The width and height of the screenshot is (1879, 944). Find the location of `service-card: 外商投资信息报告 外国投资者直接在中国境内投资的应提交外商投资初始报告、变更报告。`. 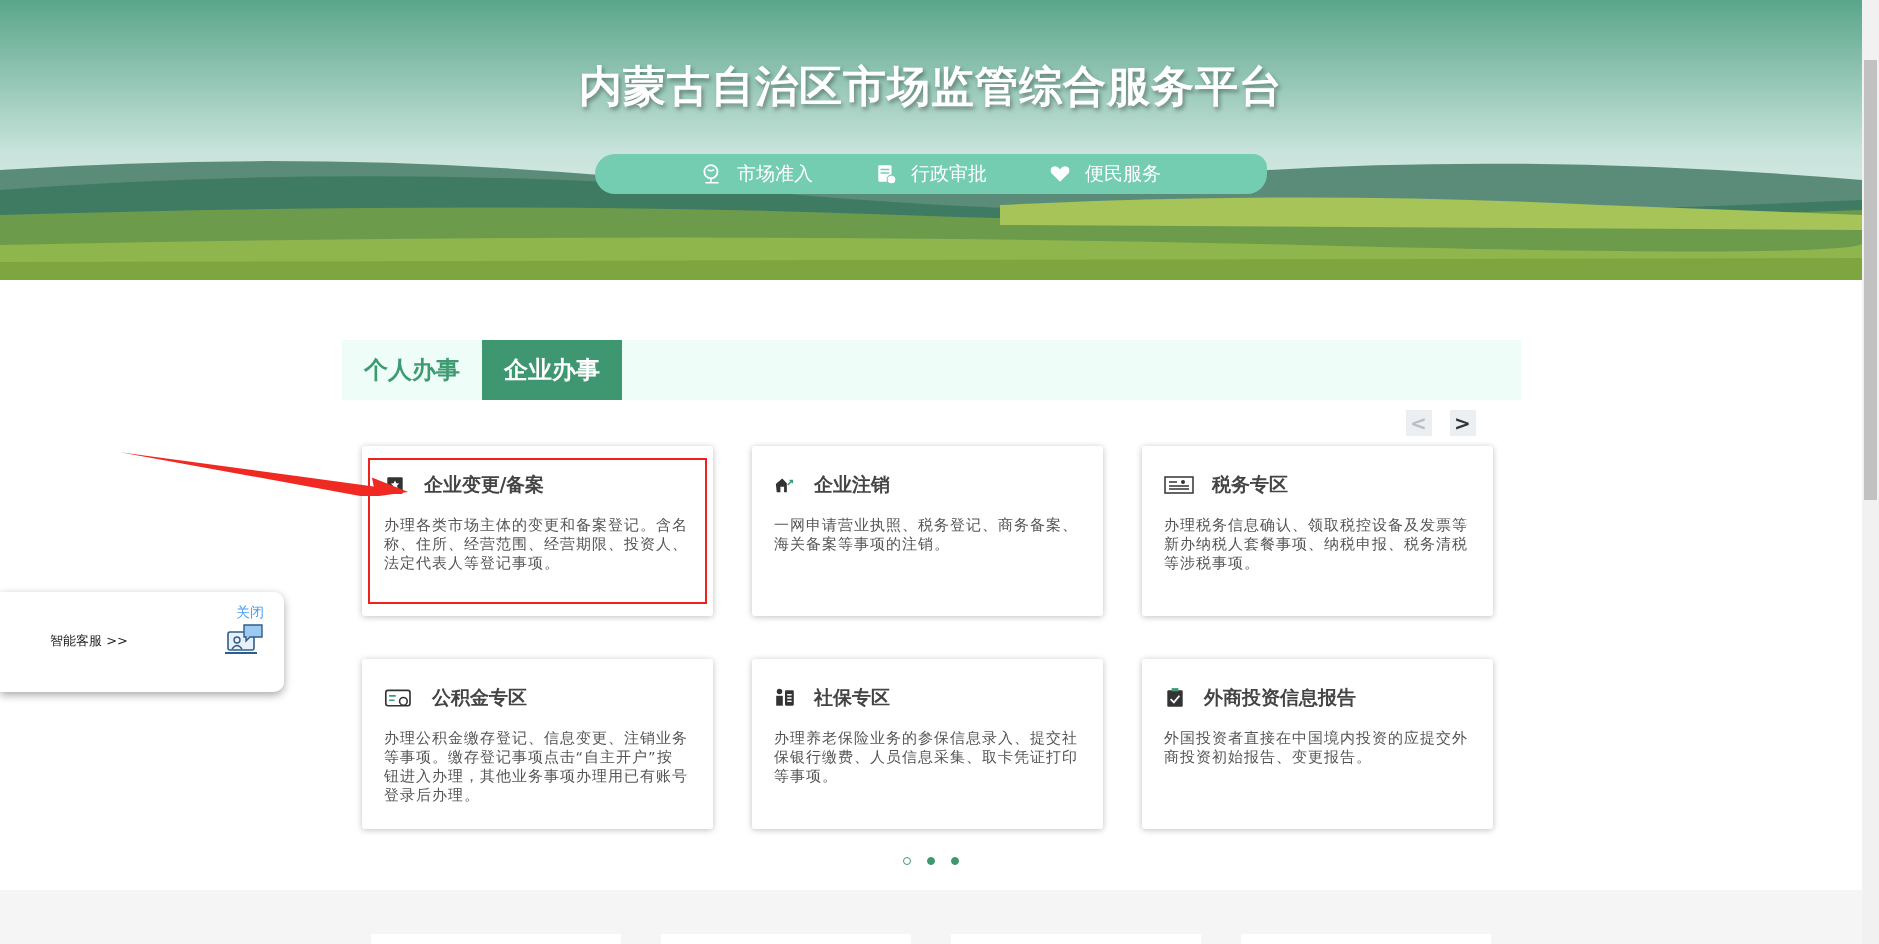

service-card: 外商投资信息报告 外国投资者直接在中国境内投资的应提交外商投资初始报告、变更报告。 is located at coordinates (1317, 744).